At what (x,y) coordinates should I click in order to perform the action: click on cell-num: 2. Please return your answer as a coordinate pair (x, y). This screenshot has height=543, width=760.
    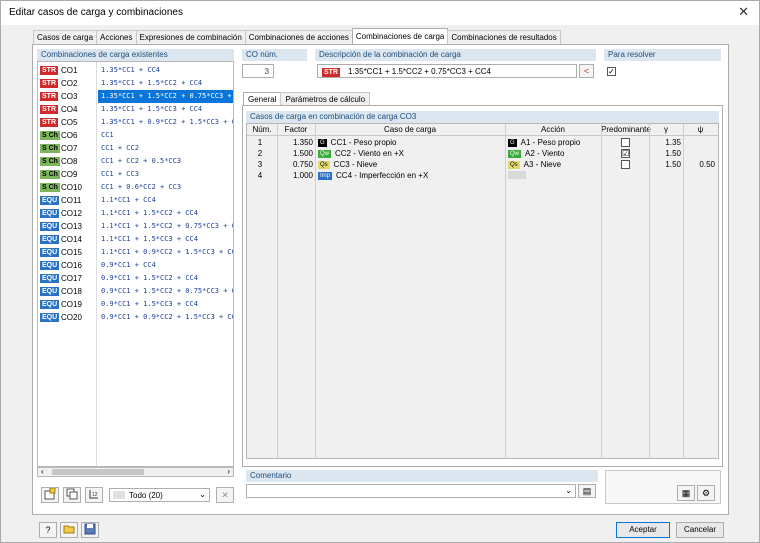
    Looking at the image, I should click on (260, 153).